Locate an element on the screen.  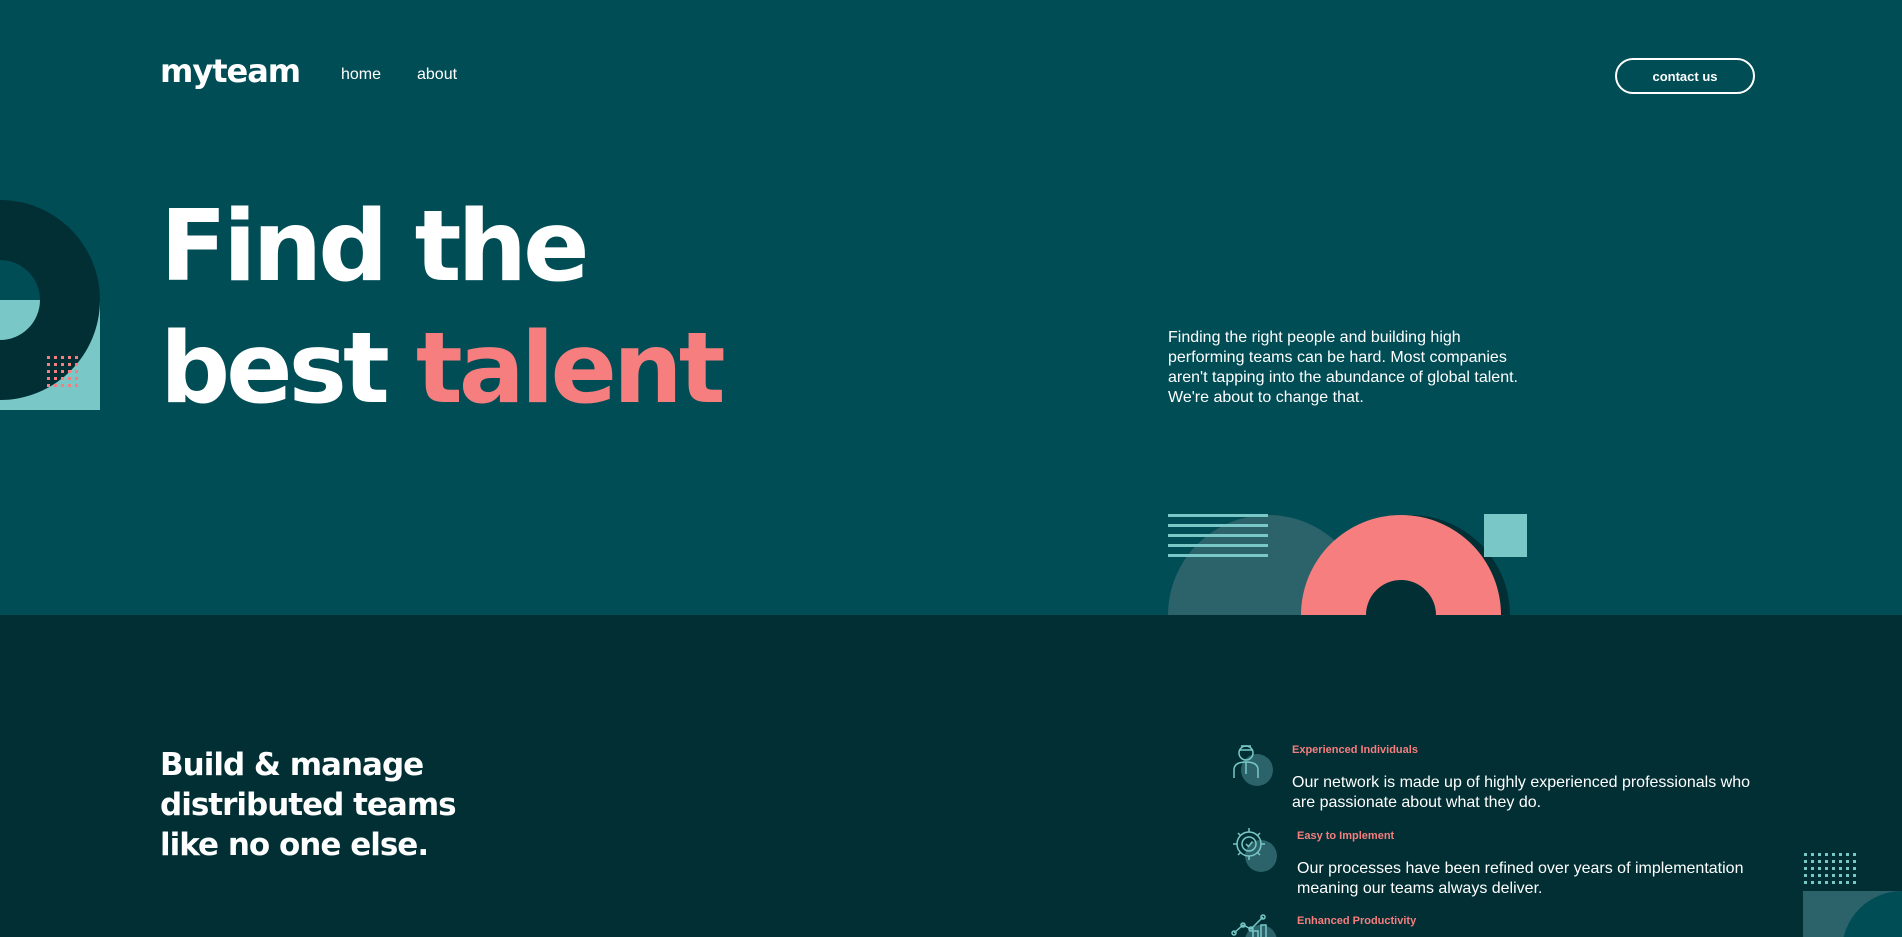
feature-2-title: Easy to Implement is located at coordinates (1346, 836).